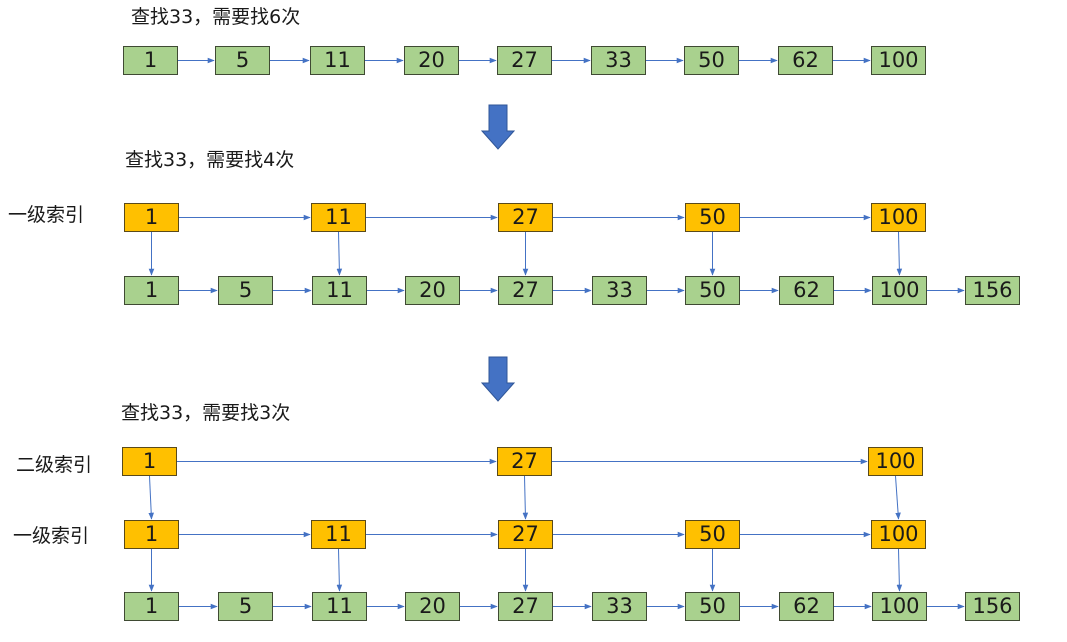 This screenshot has height=642, width=1067. I want to click on section-3-level1-label: 一级索引, so click(51, 536).